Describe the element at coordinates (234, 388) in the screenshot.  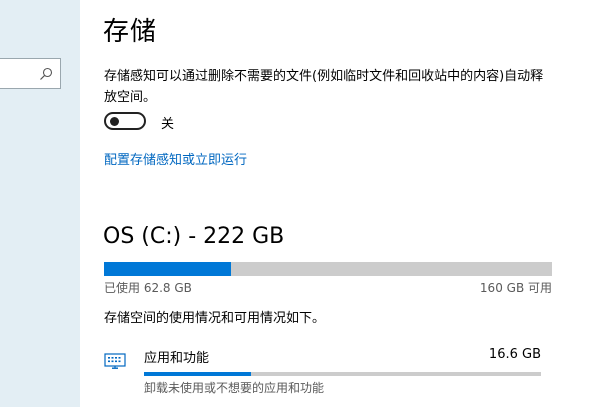
I see `category-description: 卸载未使用或不想要的应用和功能` at that location.